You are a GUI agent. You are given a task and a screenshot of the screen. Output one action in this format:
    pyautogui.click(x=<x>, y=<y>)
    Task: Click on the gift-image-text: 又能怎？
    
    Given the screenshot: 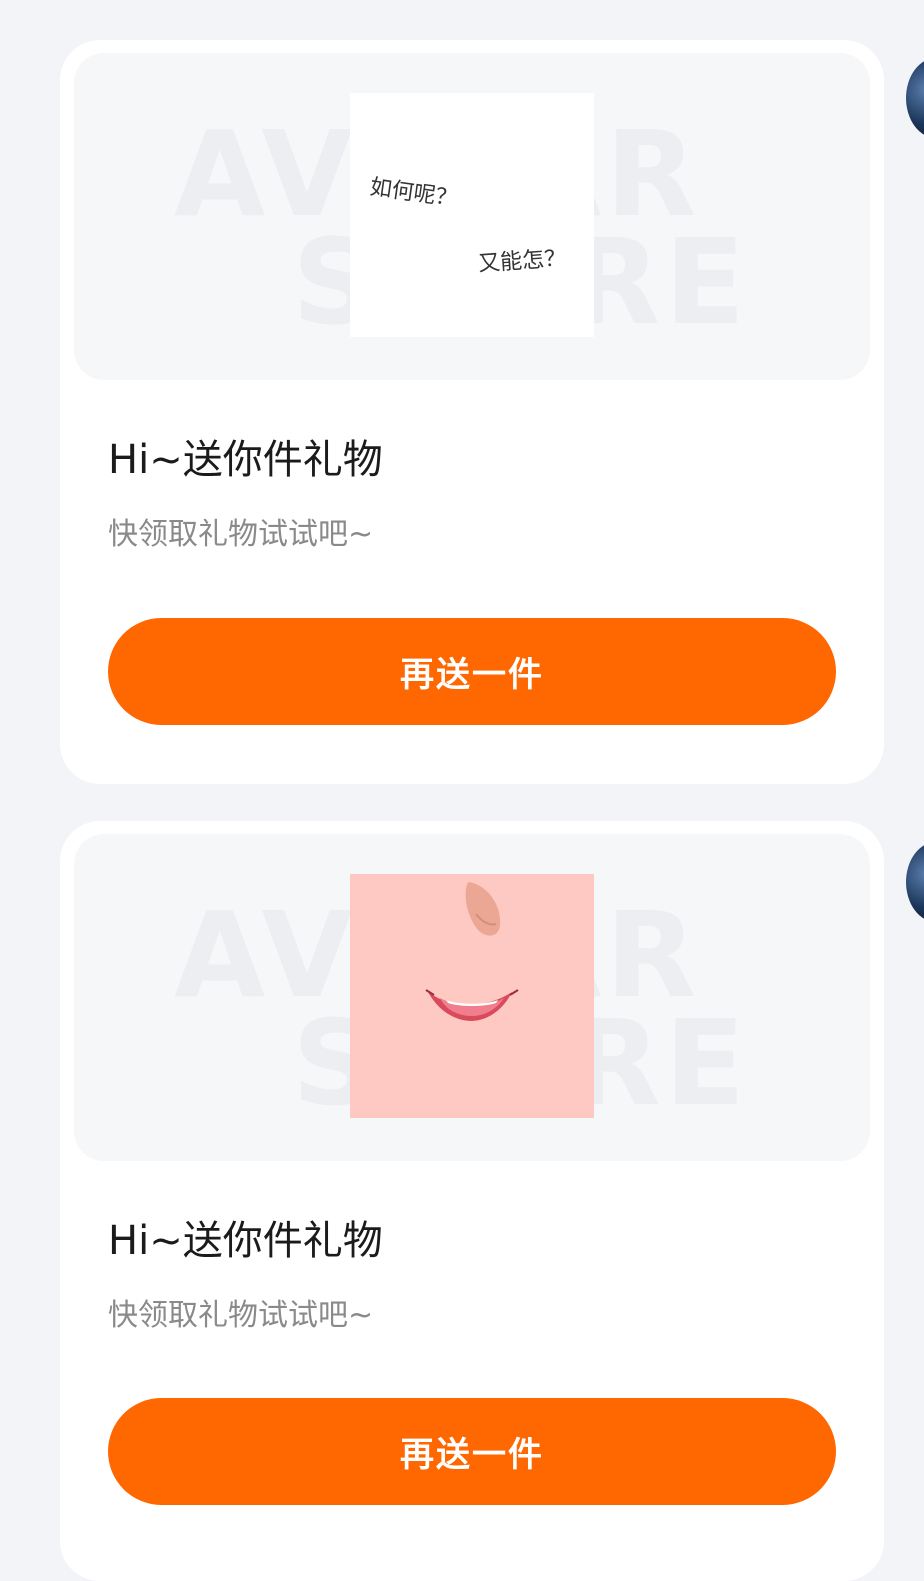 What is the action you would take?
    pyautogui.click(x=522, y=261)
    